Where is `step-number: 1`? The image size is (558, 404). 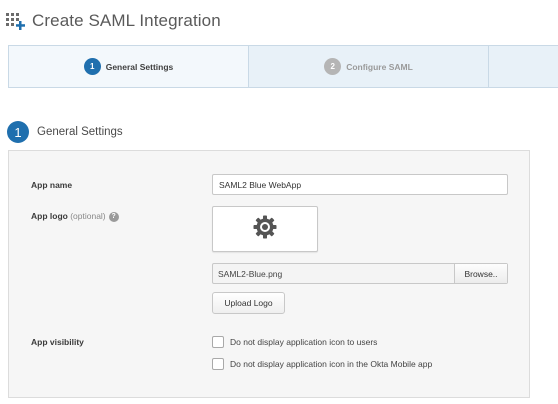 step-number: 1 is located at coordinates (92, 66).